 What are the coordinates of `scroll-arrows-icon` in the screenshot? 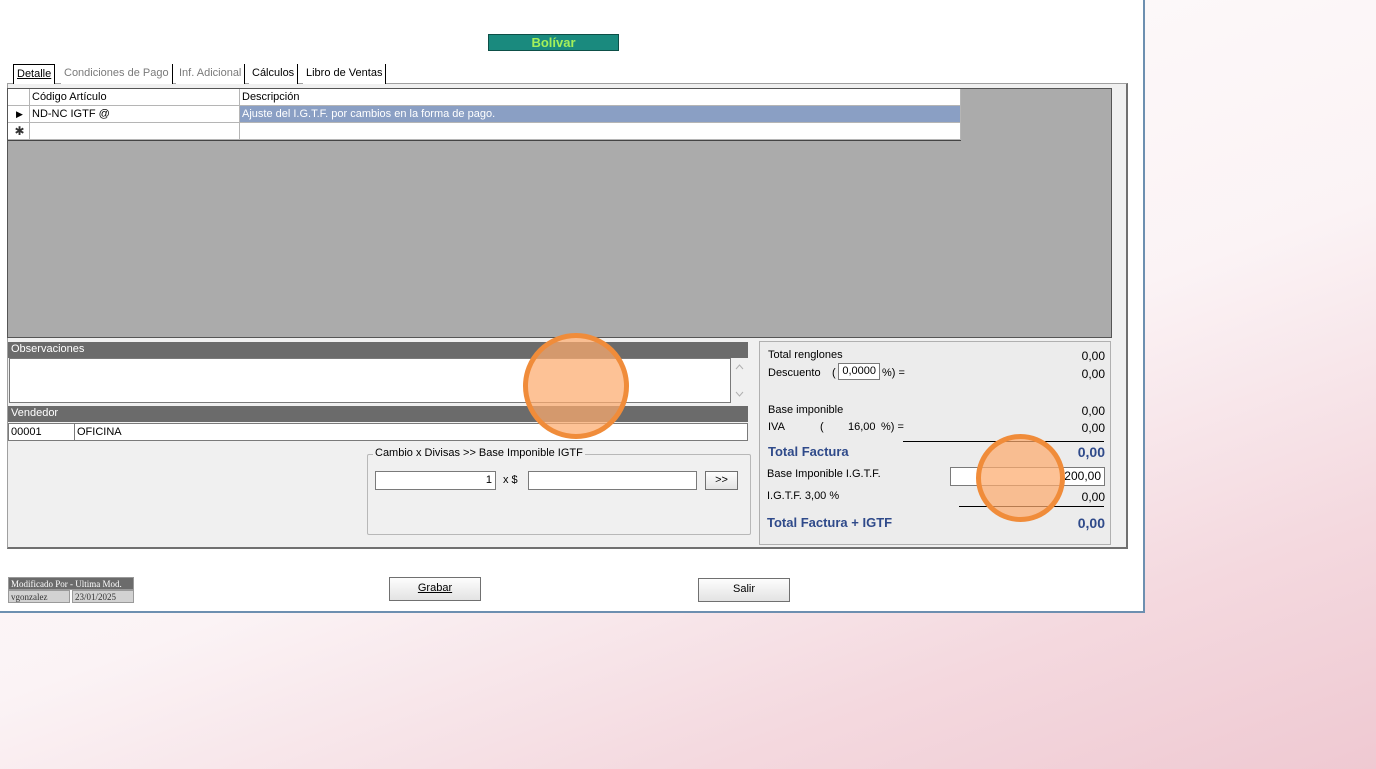 It's located at (739, 380).